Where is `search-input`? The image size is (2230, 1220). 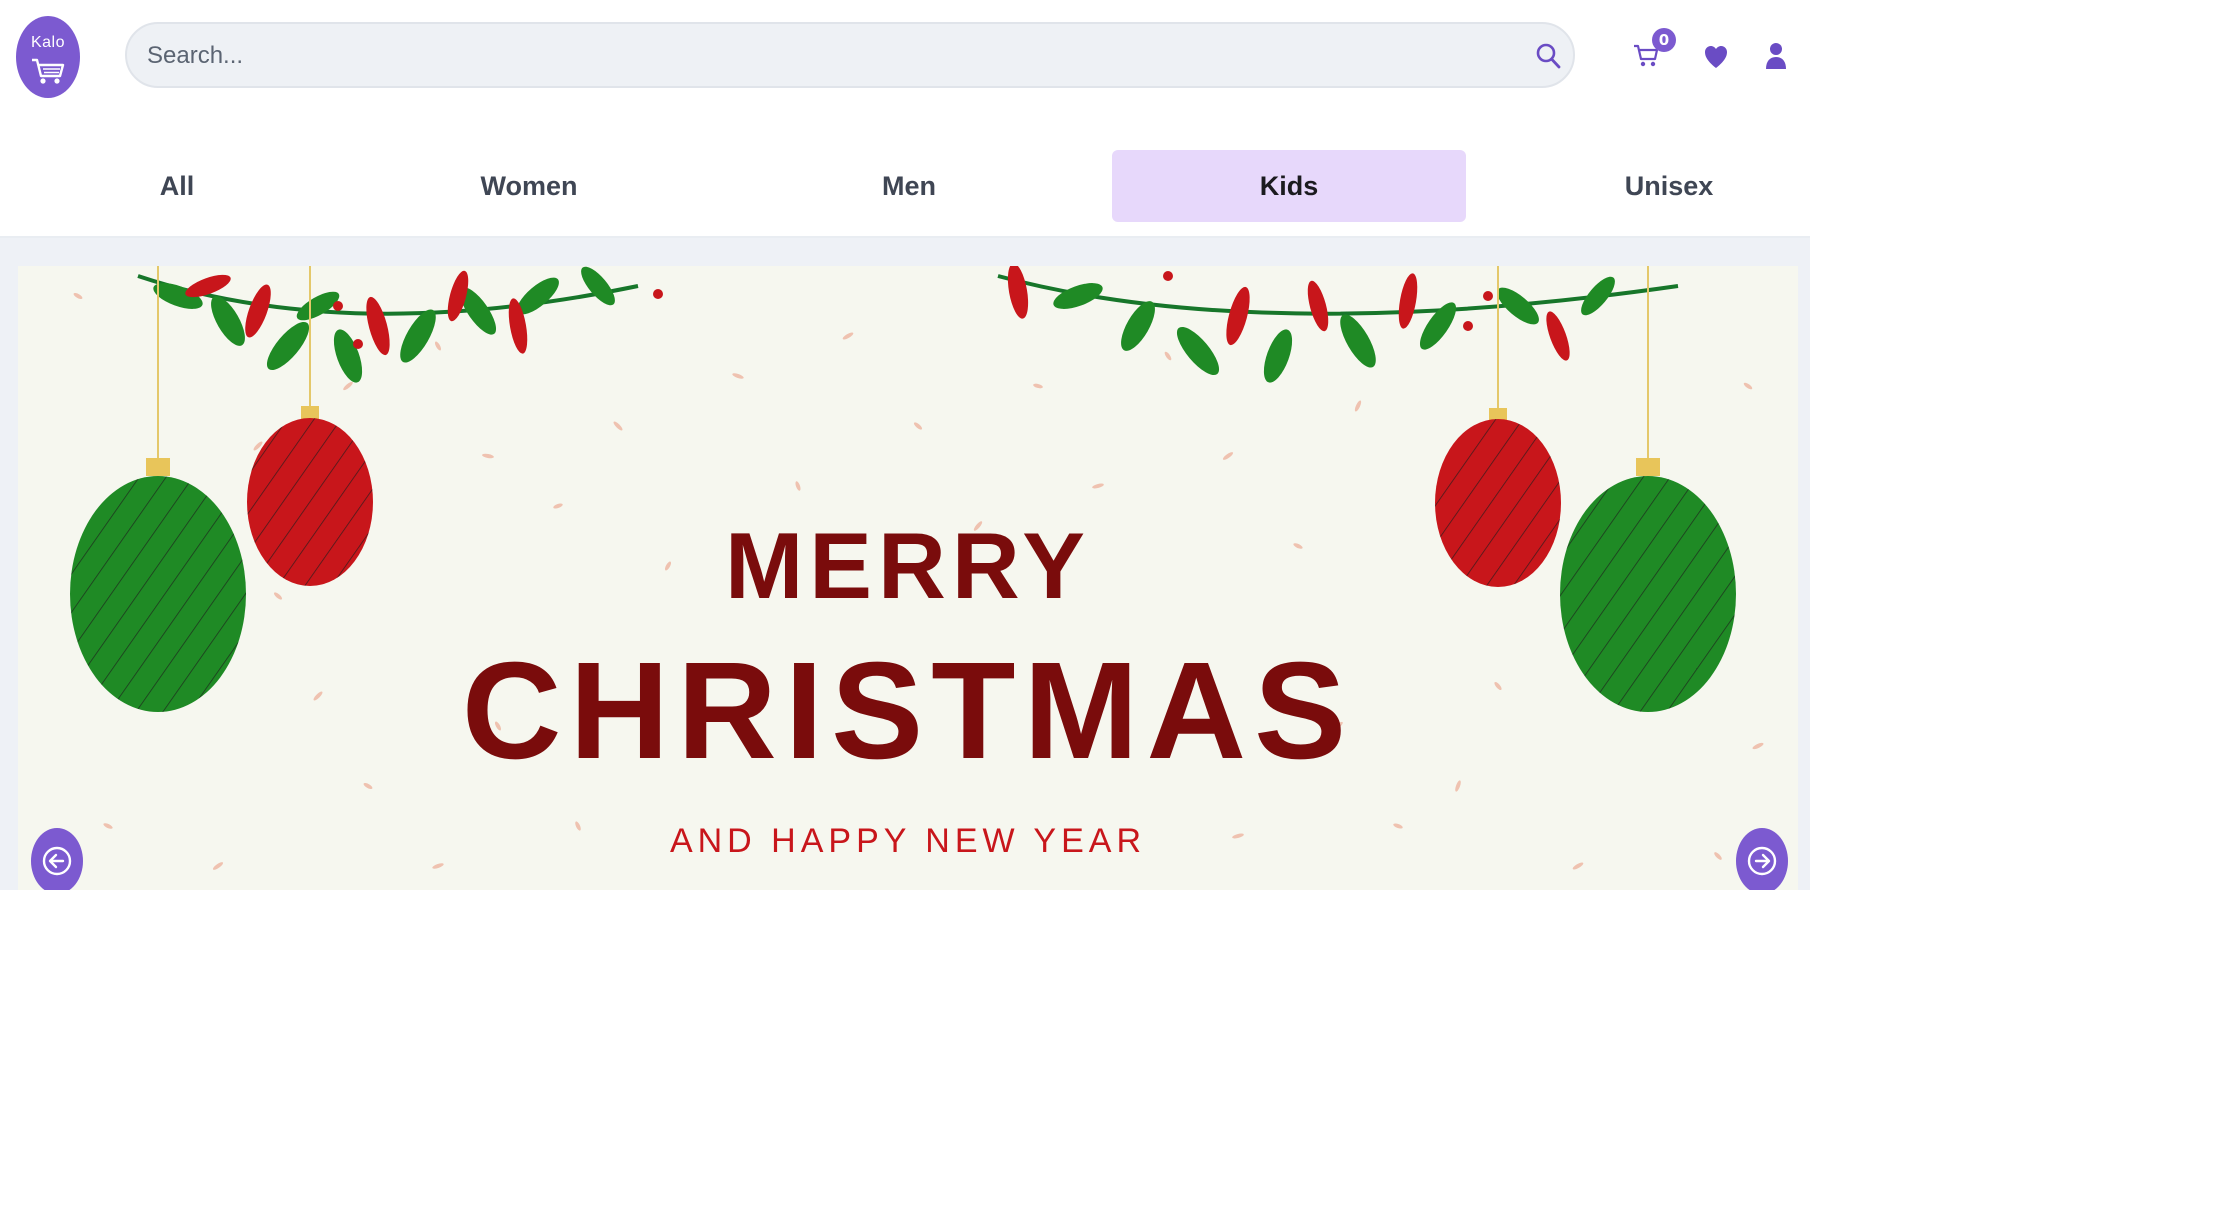 search-input is located at coordinates (817, 56).